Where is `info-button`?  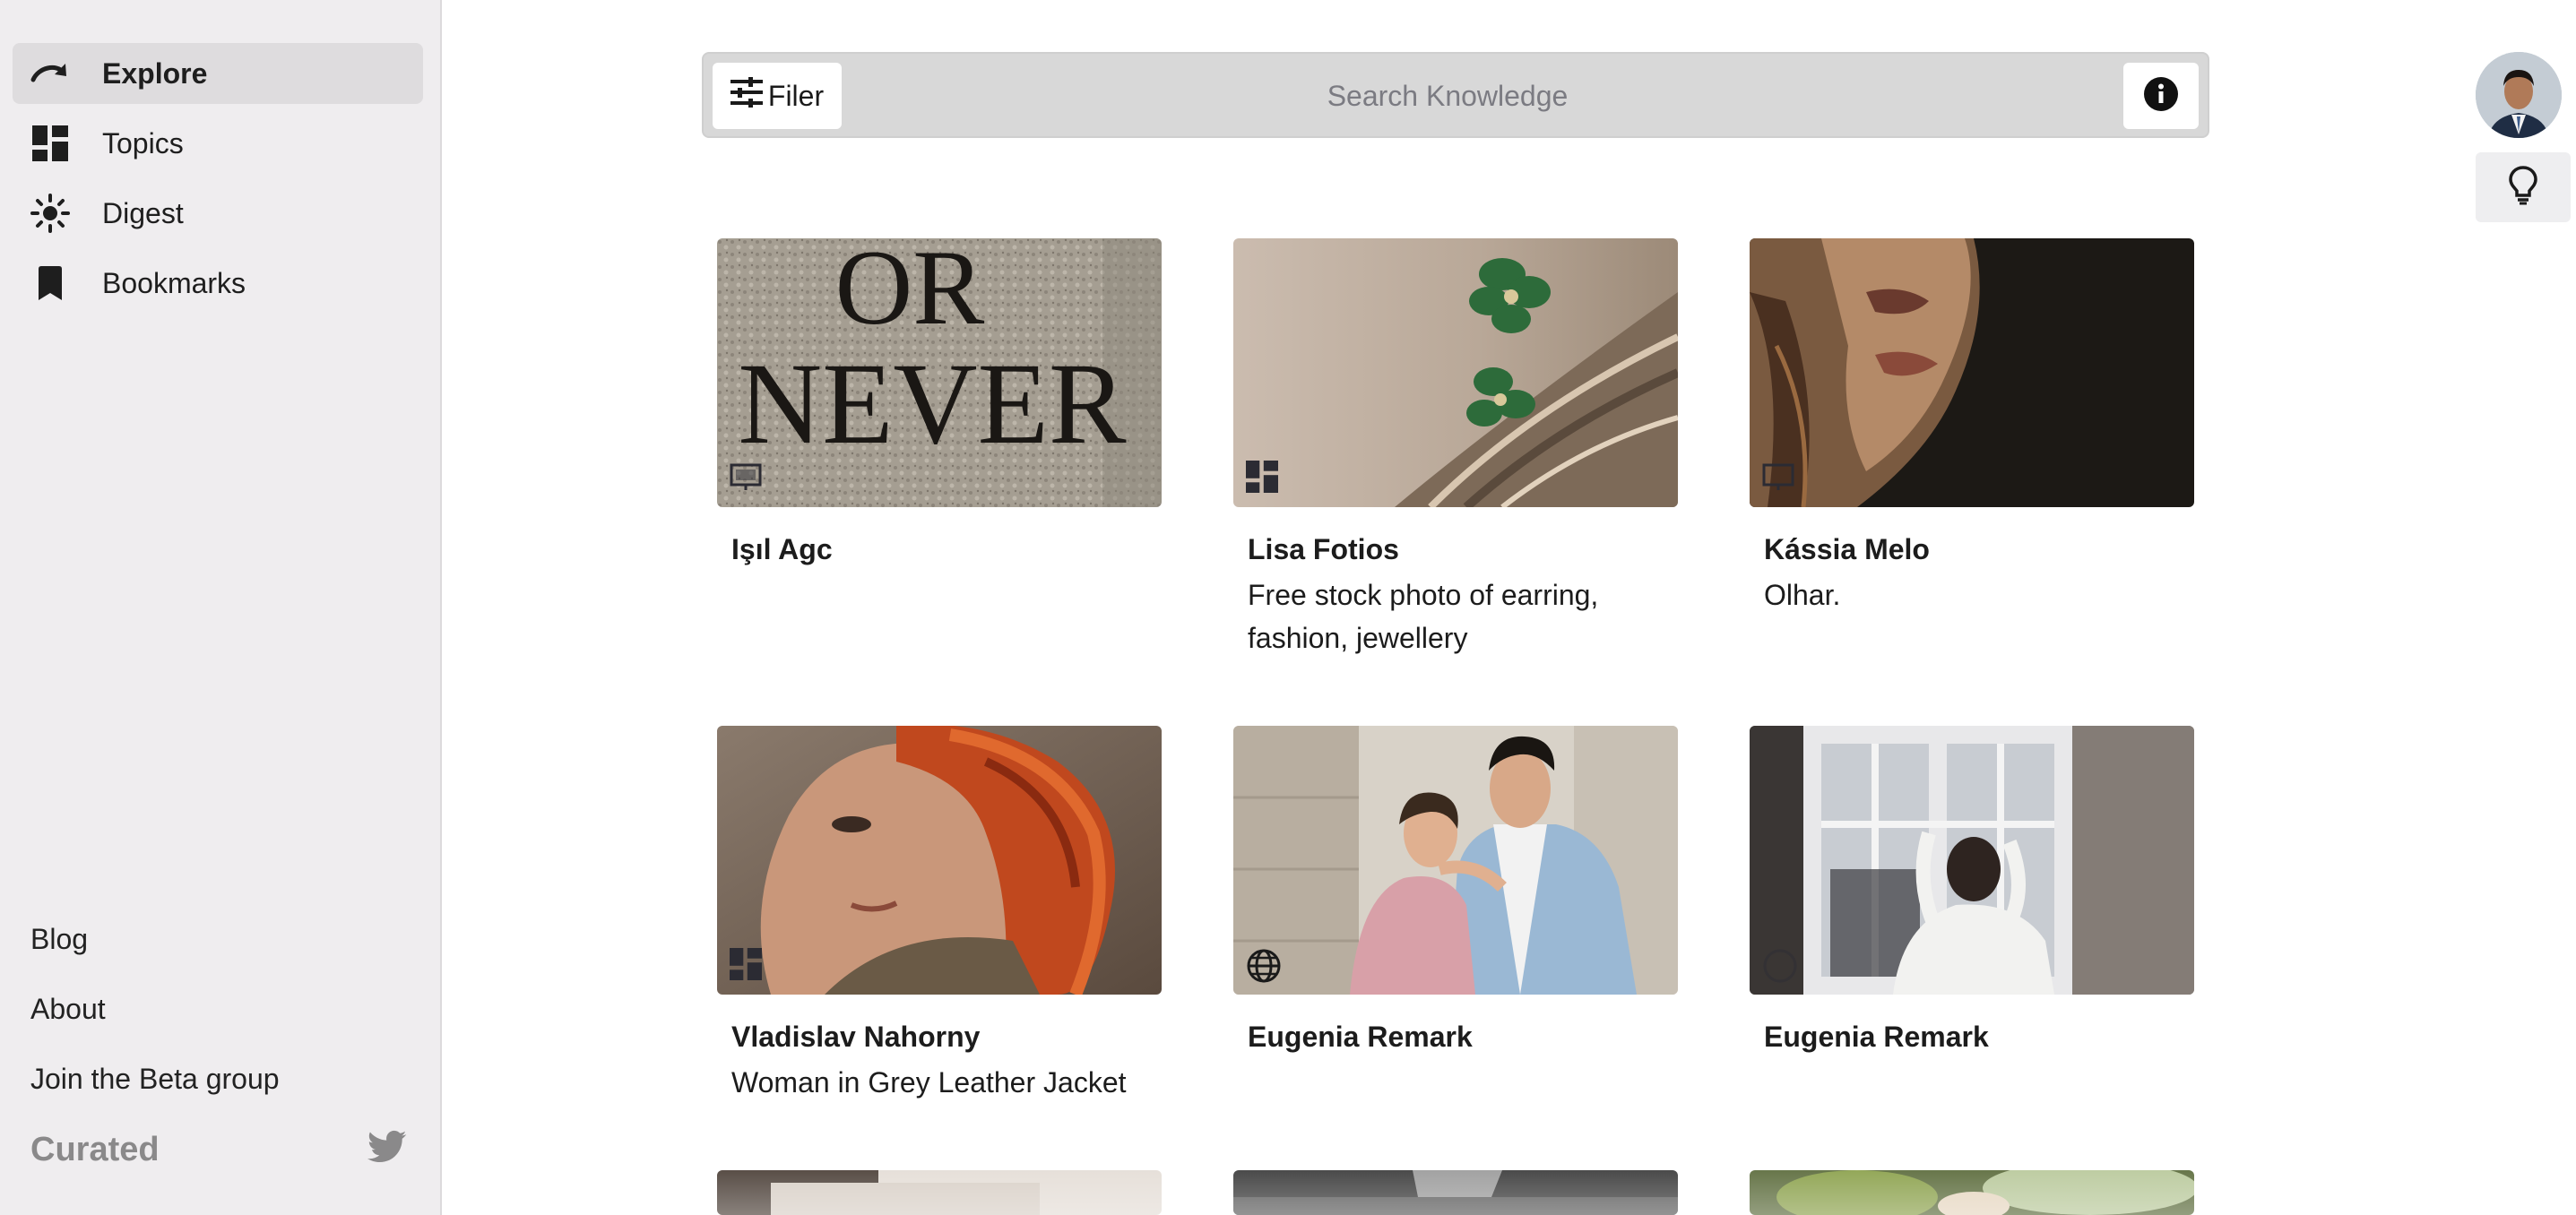
info-button is located at coordinates (2161, 96).